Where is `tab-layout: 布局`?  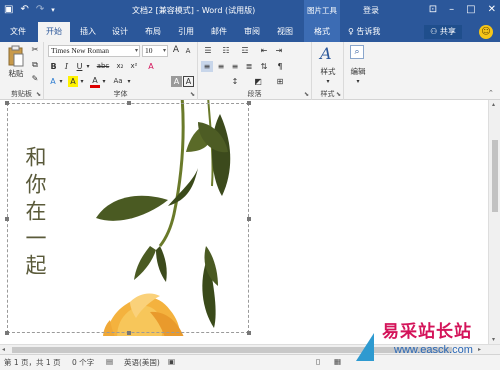 tab-layout: 布局 is located at coordinates (153, 32).